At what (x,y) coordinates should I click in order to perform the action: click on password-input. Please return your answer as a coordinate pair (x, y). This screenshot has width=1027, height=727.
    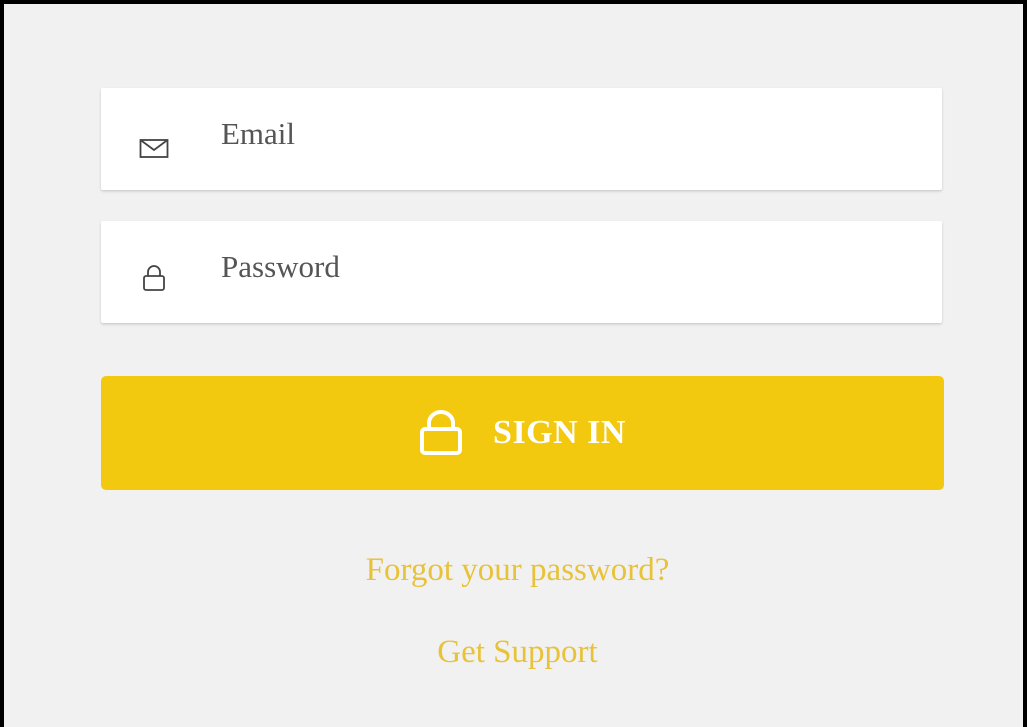
    Looking at the image, I should click on (561, 267).